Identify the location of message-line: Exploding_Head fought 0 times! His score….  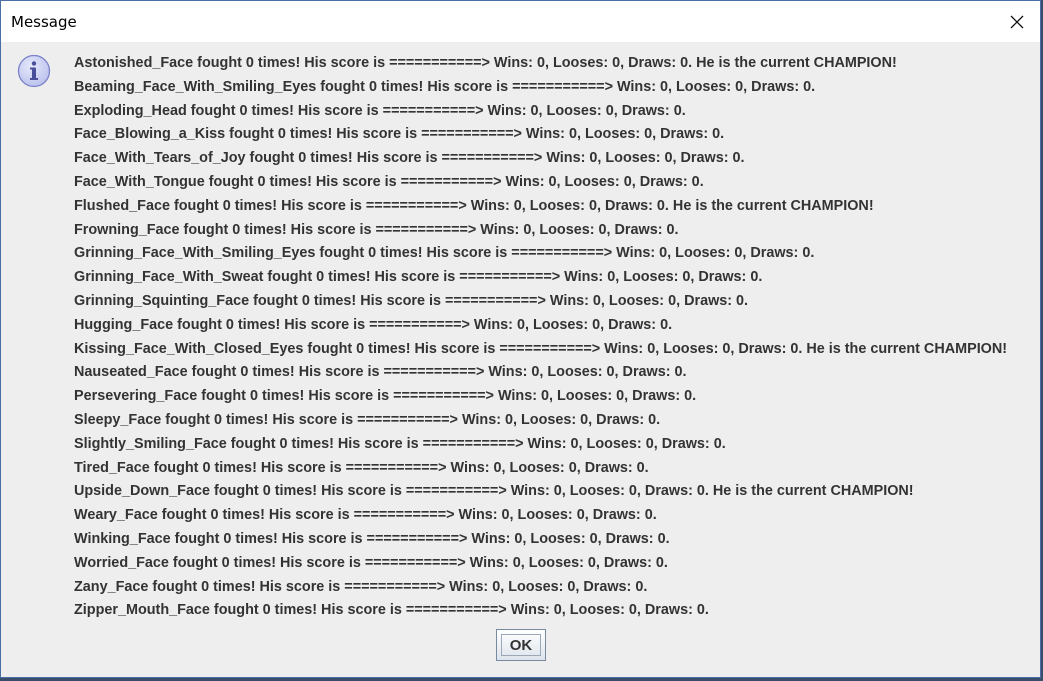
(380, 110).